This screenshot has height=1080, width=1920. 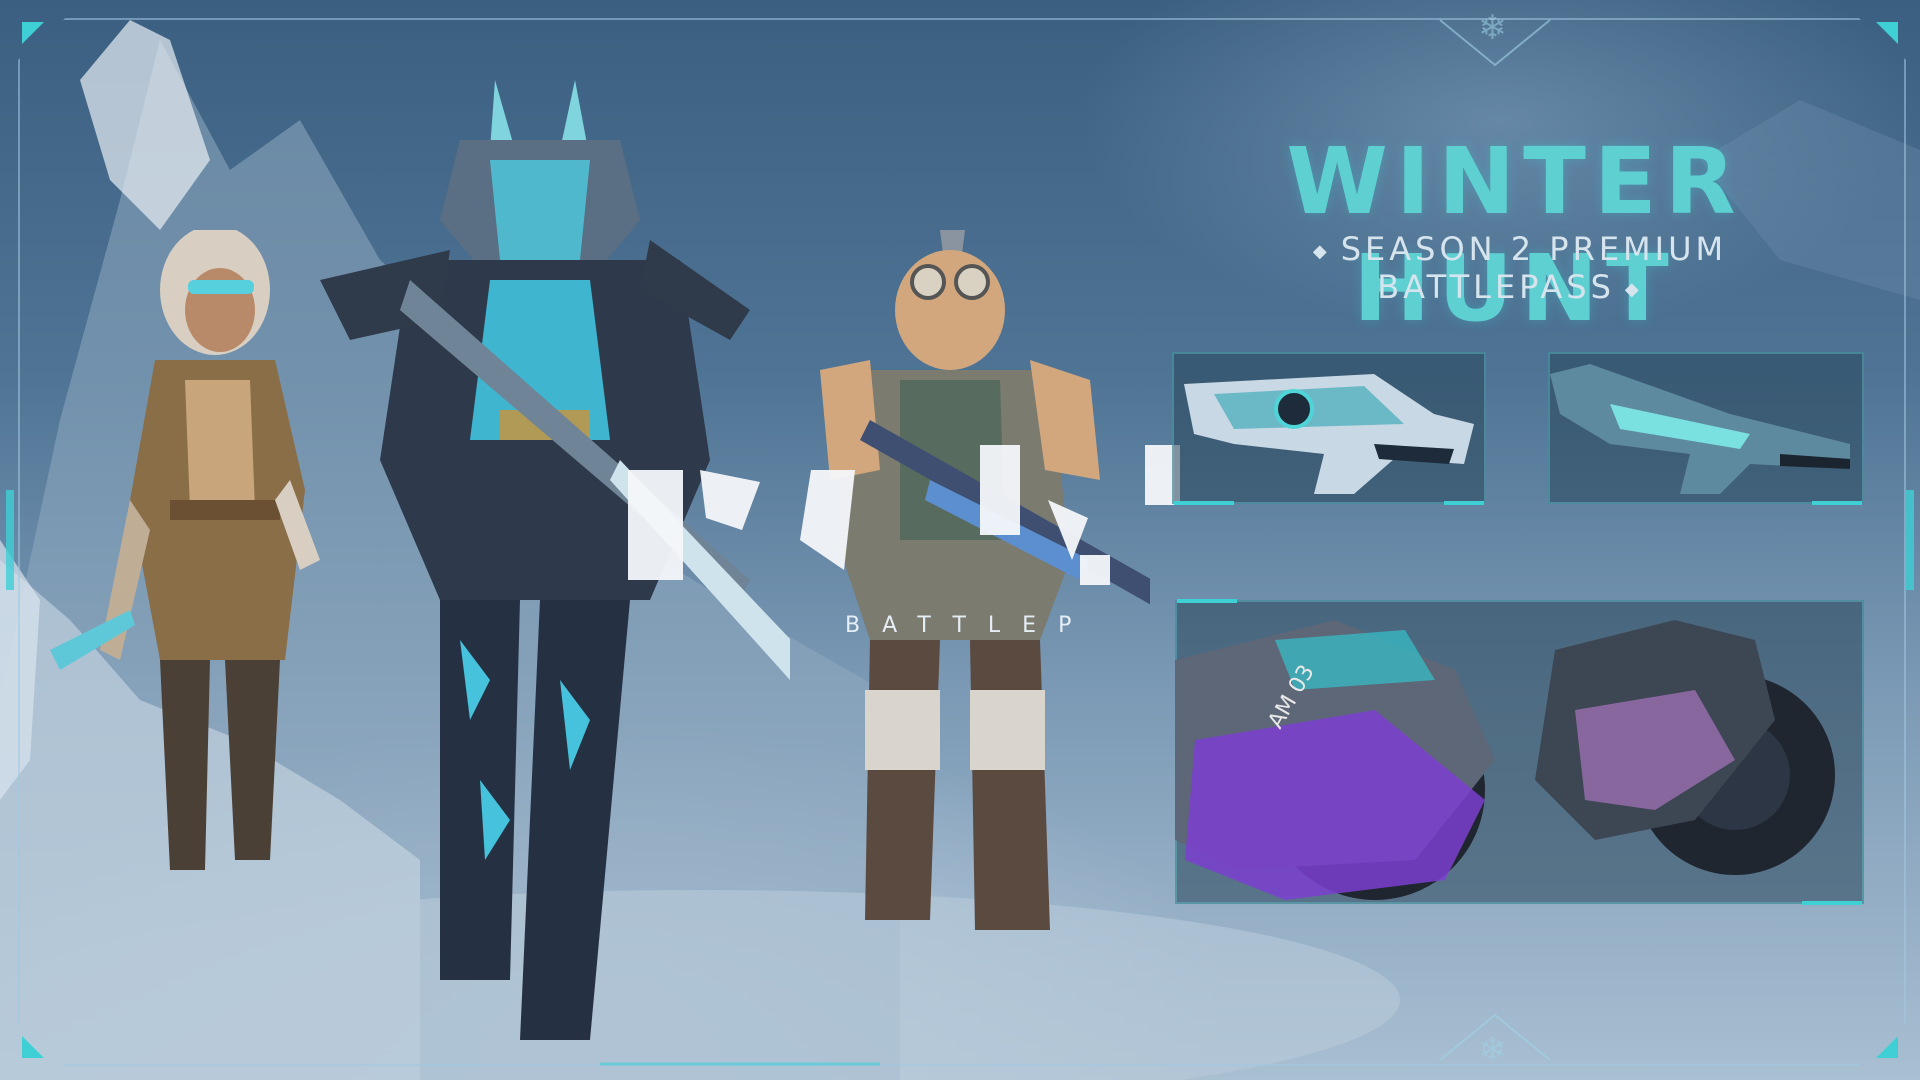 I want to click on weapon-skin-1-image, so click(x=1329, y=434).